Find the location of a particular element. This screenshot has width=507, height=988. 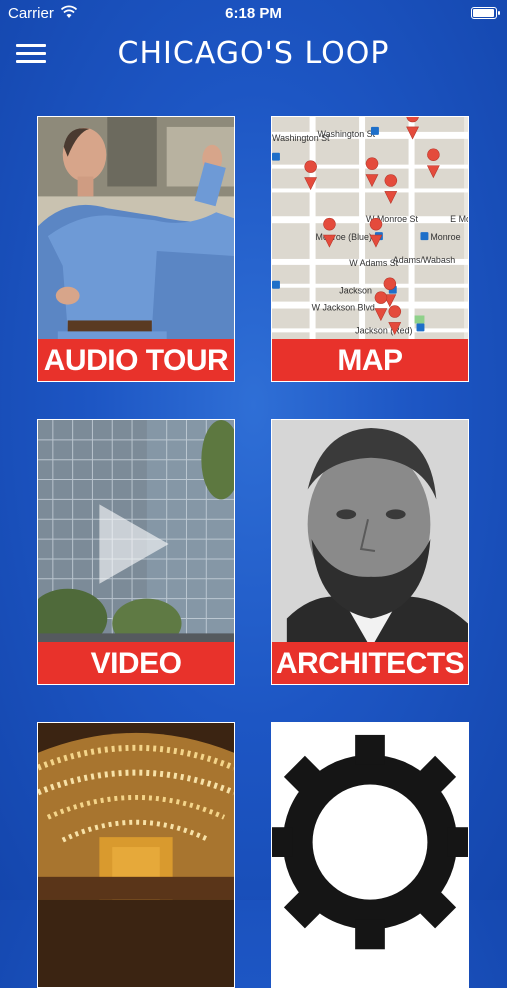

auditorium-tile is located at coordinates (136, 855).